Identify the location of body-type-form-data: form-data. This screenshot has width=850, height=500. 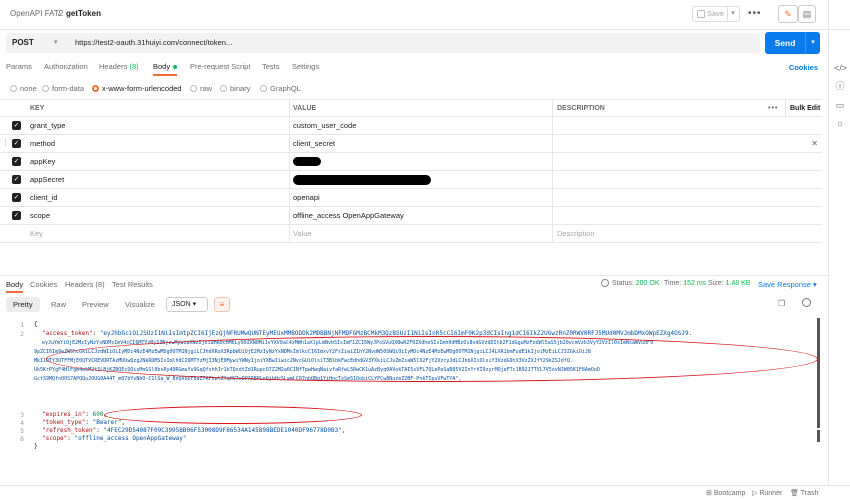
(63, 88).